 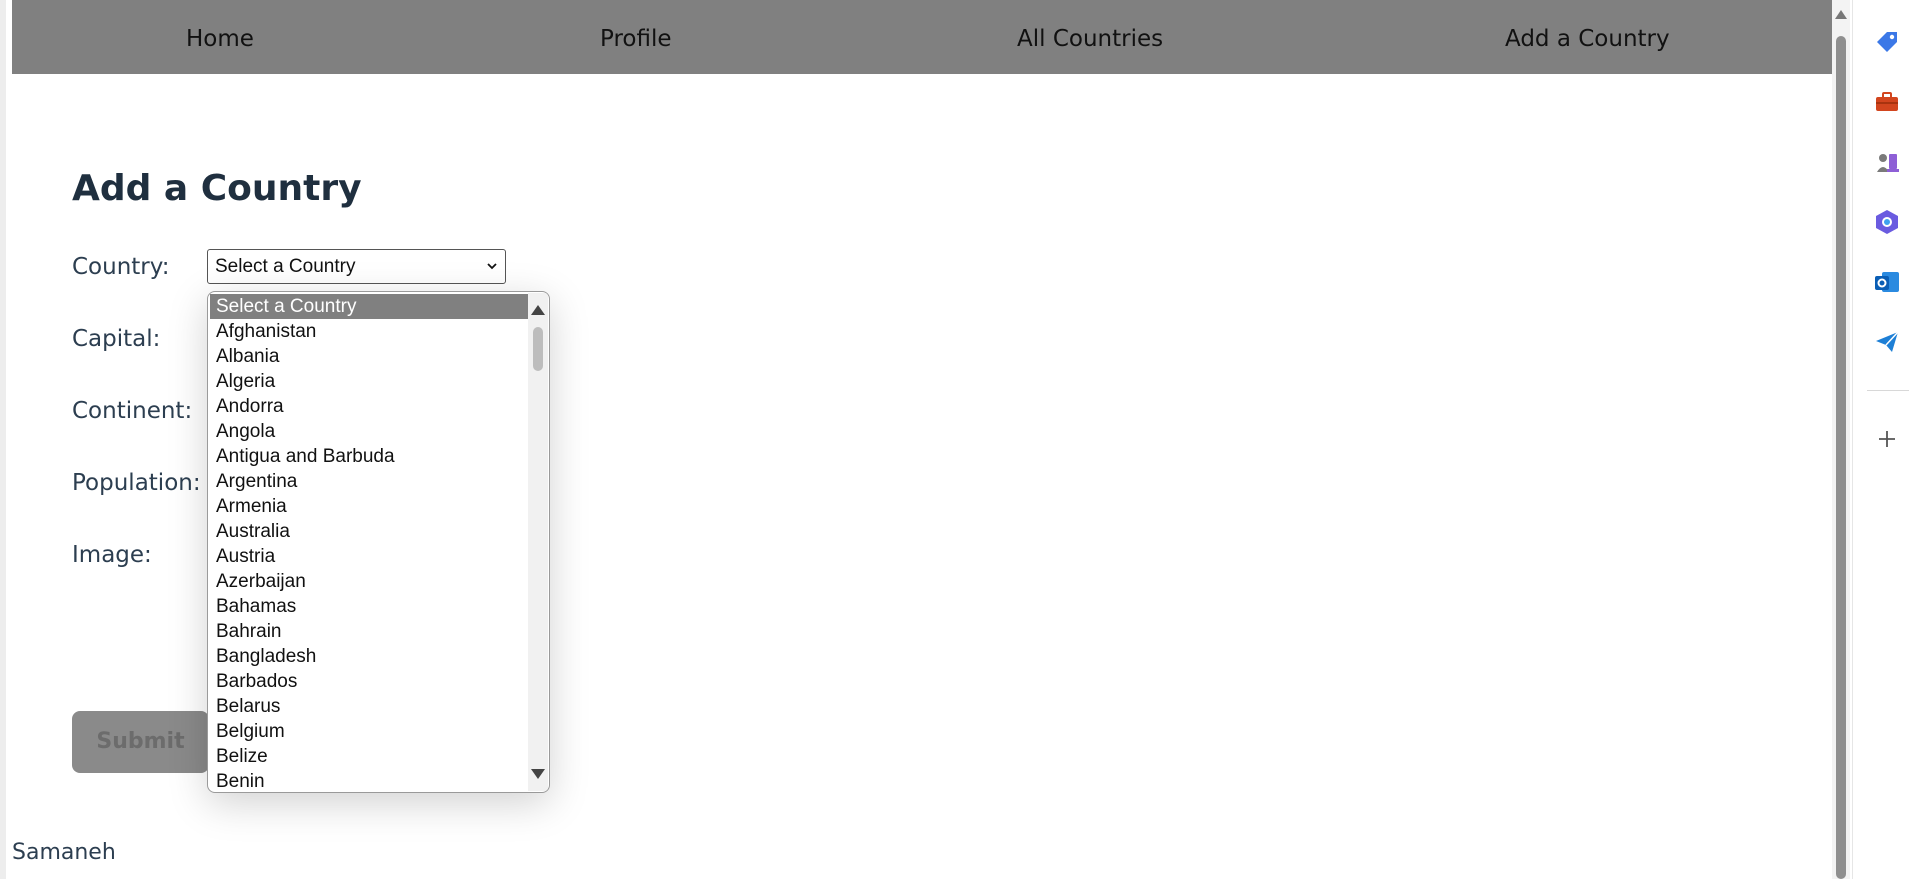 What do you see at coordinates (285, 266) in the screenshot?
I see `country-select-value: Select a Country` at bounding box center [285, 266].